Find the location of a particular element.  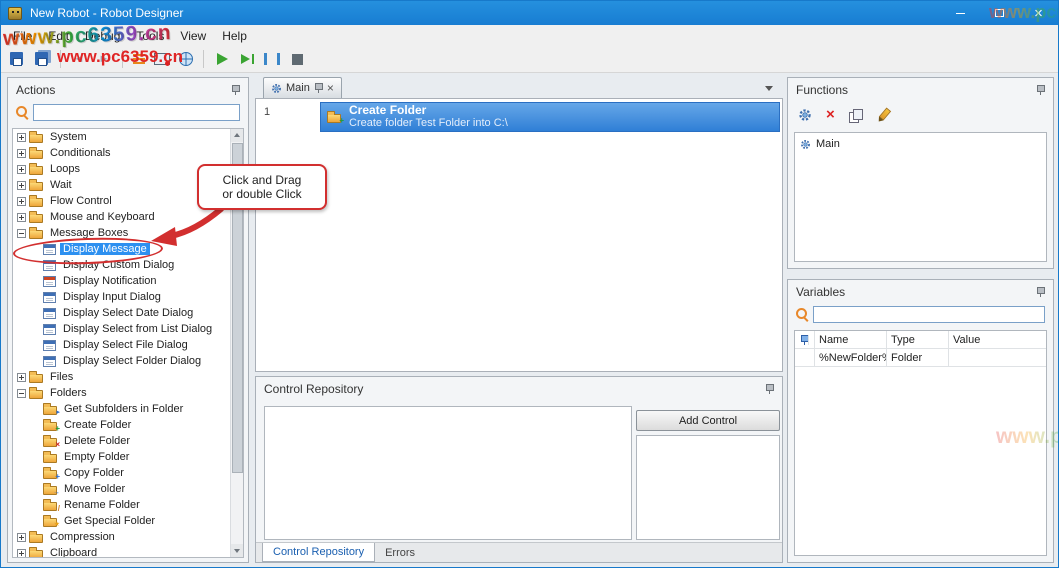

tree-item: Copy Folder is located at coordinates (128, 473).